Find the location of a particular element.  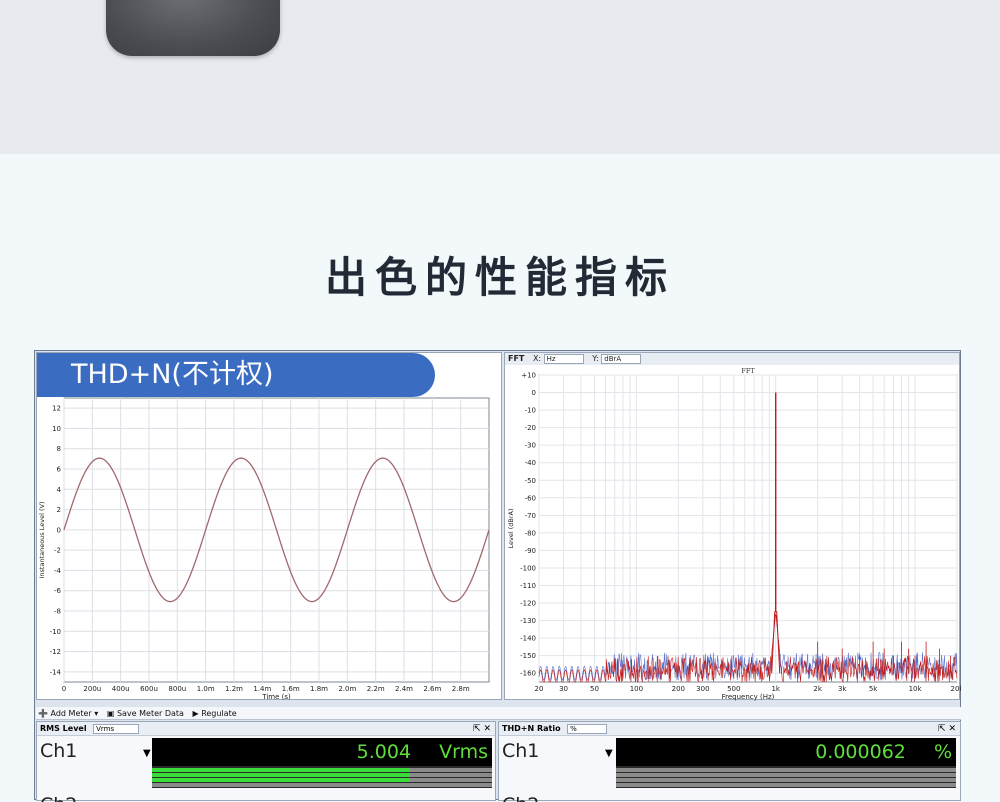

channel2-label: Ch2 is located at coordinates (520, 797).